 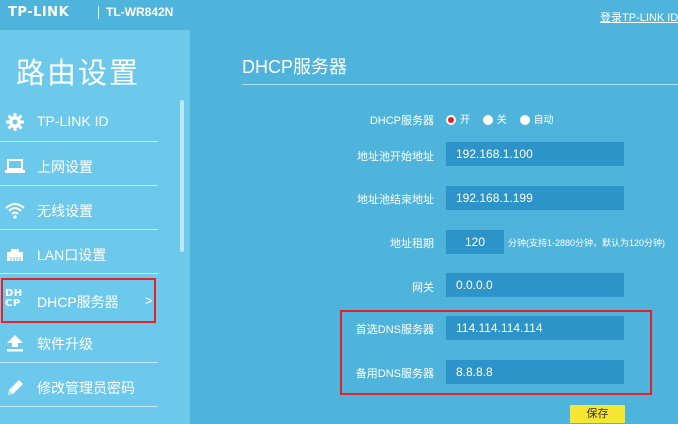 I want to click on secondary-dns-input: 8.8.8.8, so click(x=535, y=372).